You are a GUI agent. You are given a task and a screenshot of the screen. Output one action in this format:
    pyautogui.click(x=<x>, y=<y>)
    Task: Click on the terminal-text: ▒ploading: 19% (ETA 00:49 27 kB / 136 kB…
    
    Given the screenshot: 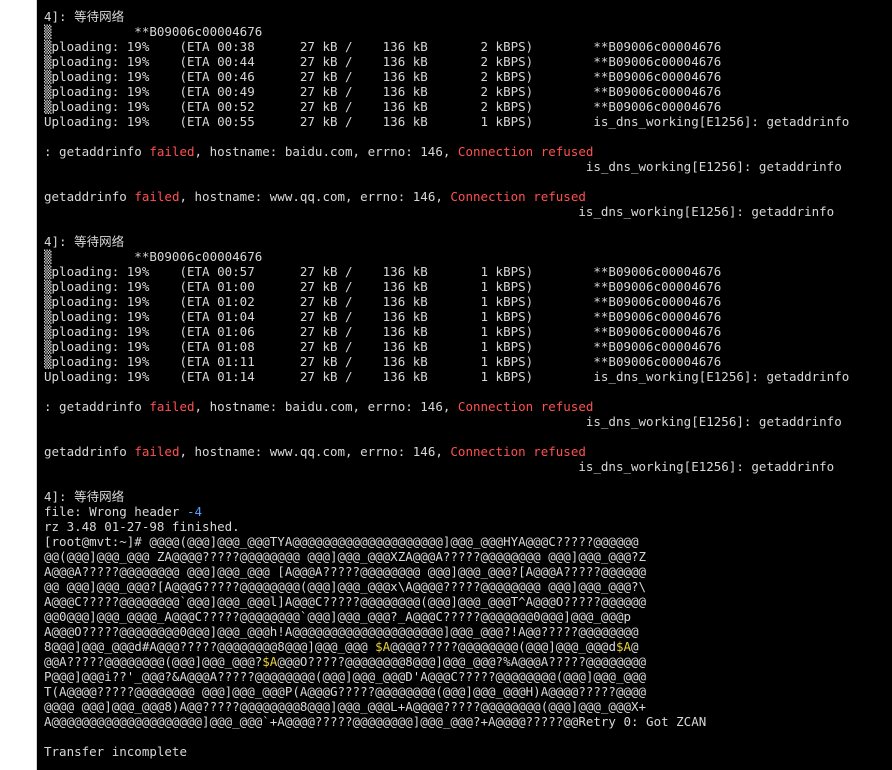 What is the action you would take?
    pyautogui.click(x=383, y=91)
    